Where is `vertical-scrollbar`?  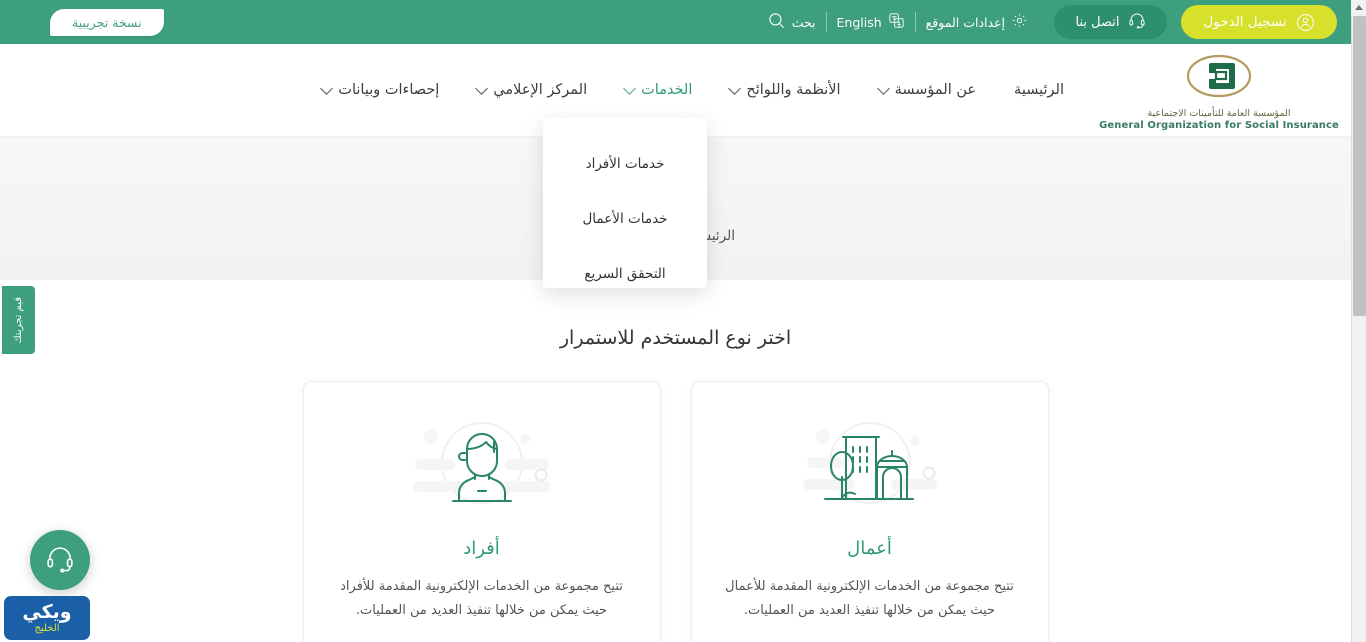 vertical-scrollbar is located at coordinates (1358, 321).